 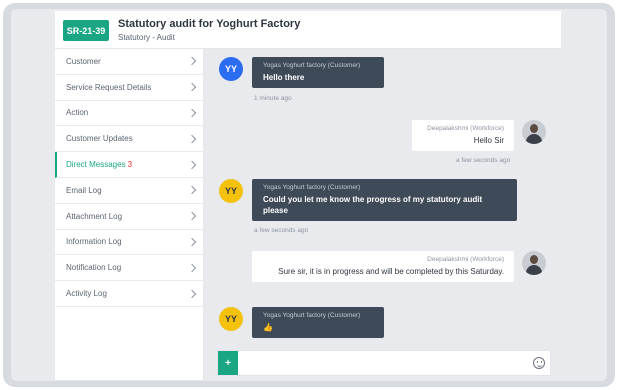 I want to click on sidebar-item-label: Attachment Log, so click(x=94, y=216).